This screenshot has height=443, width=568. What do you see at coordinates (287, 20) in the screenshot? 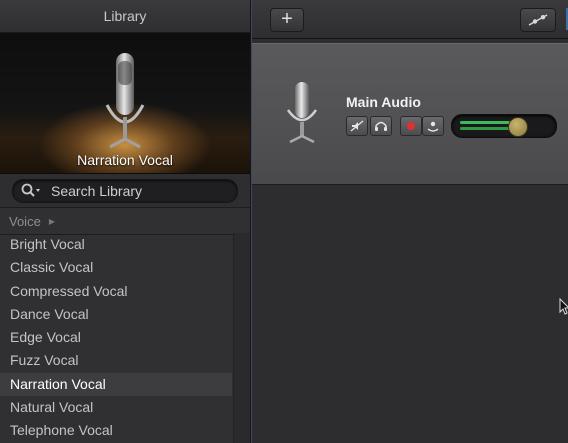
I see `add-track-button: +` at bounding box center [287, 20].